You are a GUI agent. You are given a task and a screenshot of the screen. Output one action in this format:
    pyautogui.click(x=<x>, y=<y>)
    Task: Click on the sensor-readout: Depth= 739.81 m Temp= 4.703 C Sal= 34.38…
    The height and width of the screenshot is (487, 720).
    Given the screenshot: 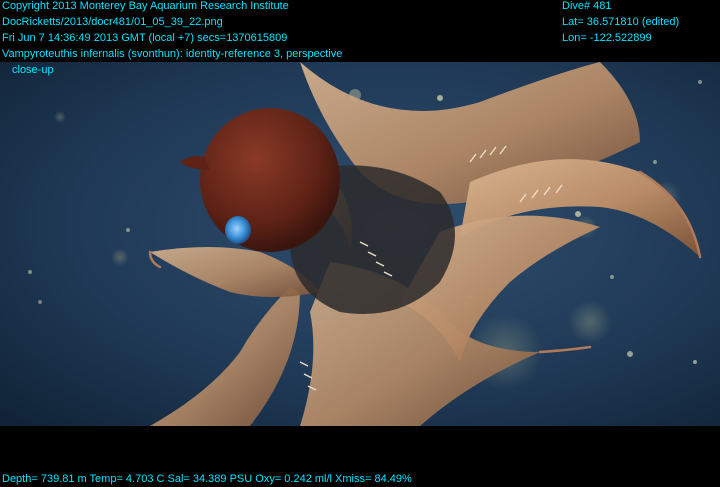 What is the action you would take?
    pyautogui.click(x=207, y=479)
    